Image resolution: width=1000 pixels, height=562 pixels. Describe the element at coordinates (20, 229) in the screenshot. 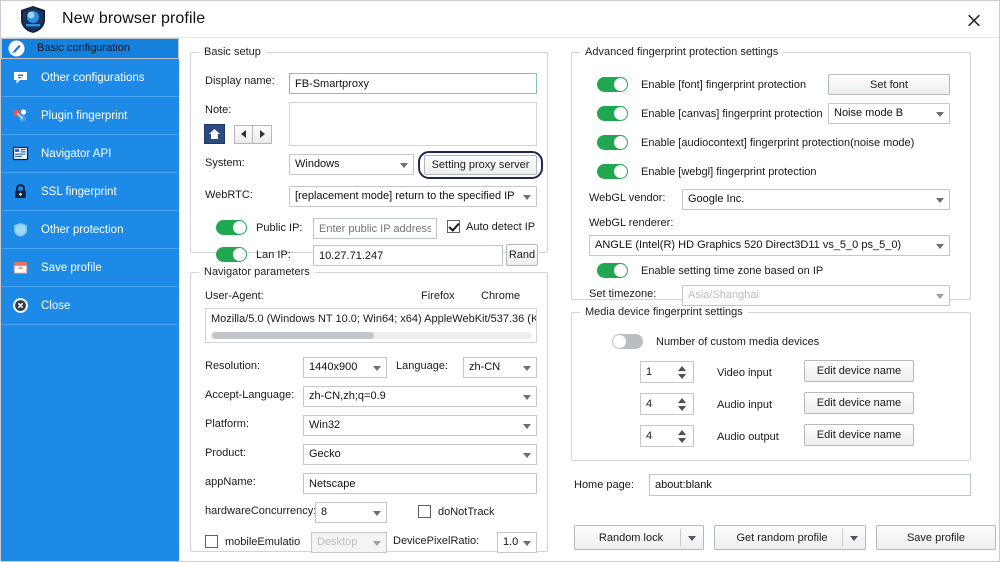

I see `shield-icon` at that location.